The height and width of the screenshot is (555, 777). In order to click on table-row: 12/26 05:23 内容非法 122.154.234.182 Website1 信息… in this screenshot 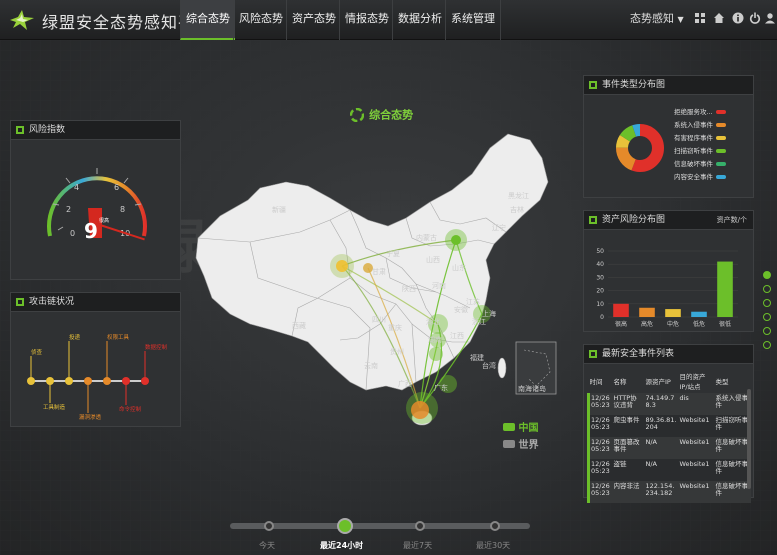, I will do `click(669, 492)`.